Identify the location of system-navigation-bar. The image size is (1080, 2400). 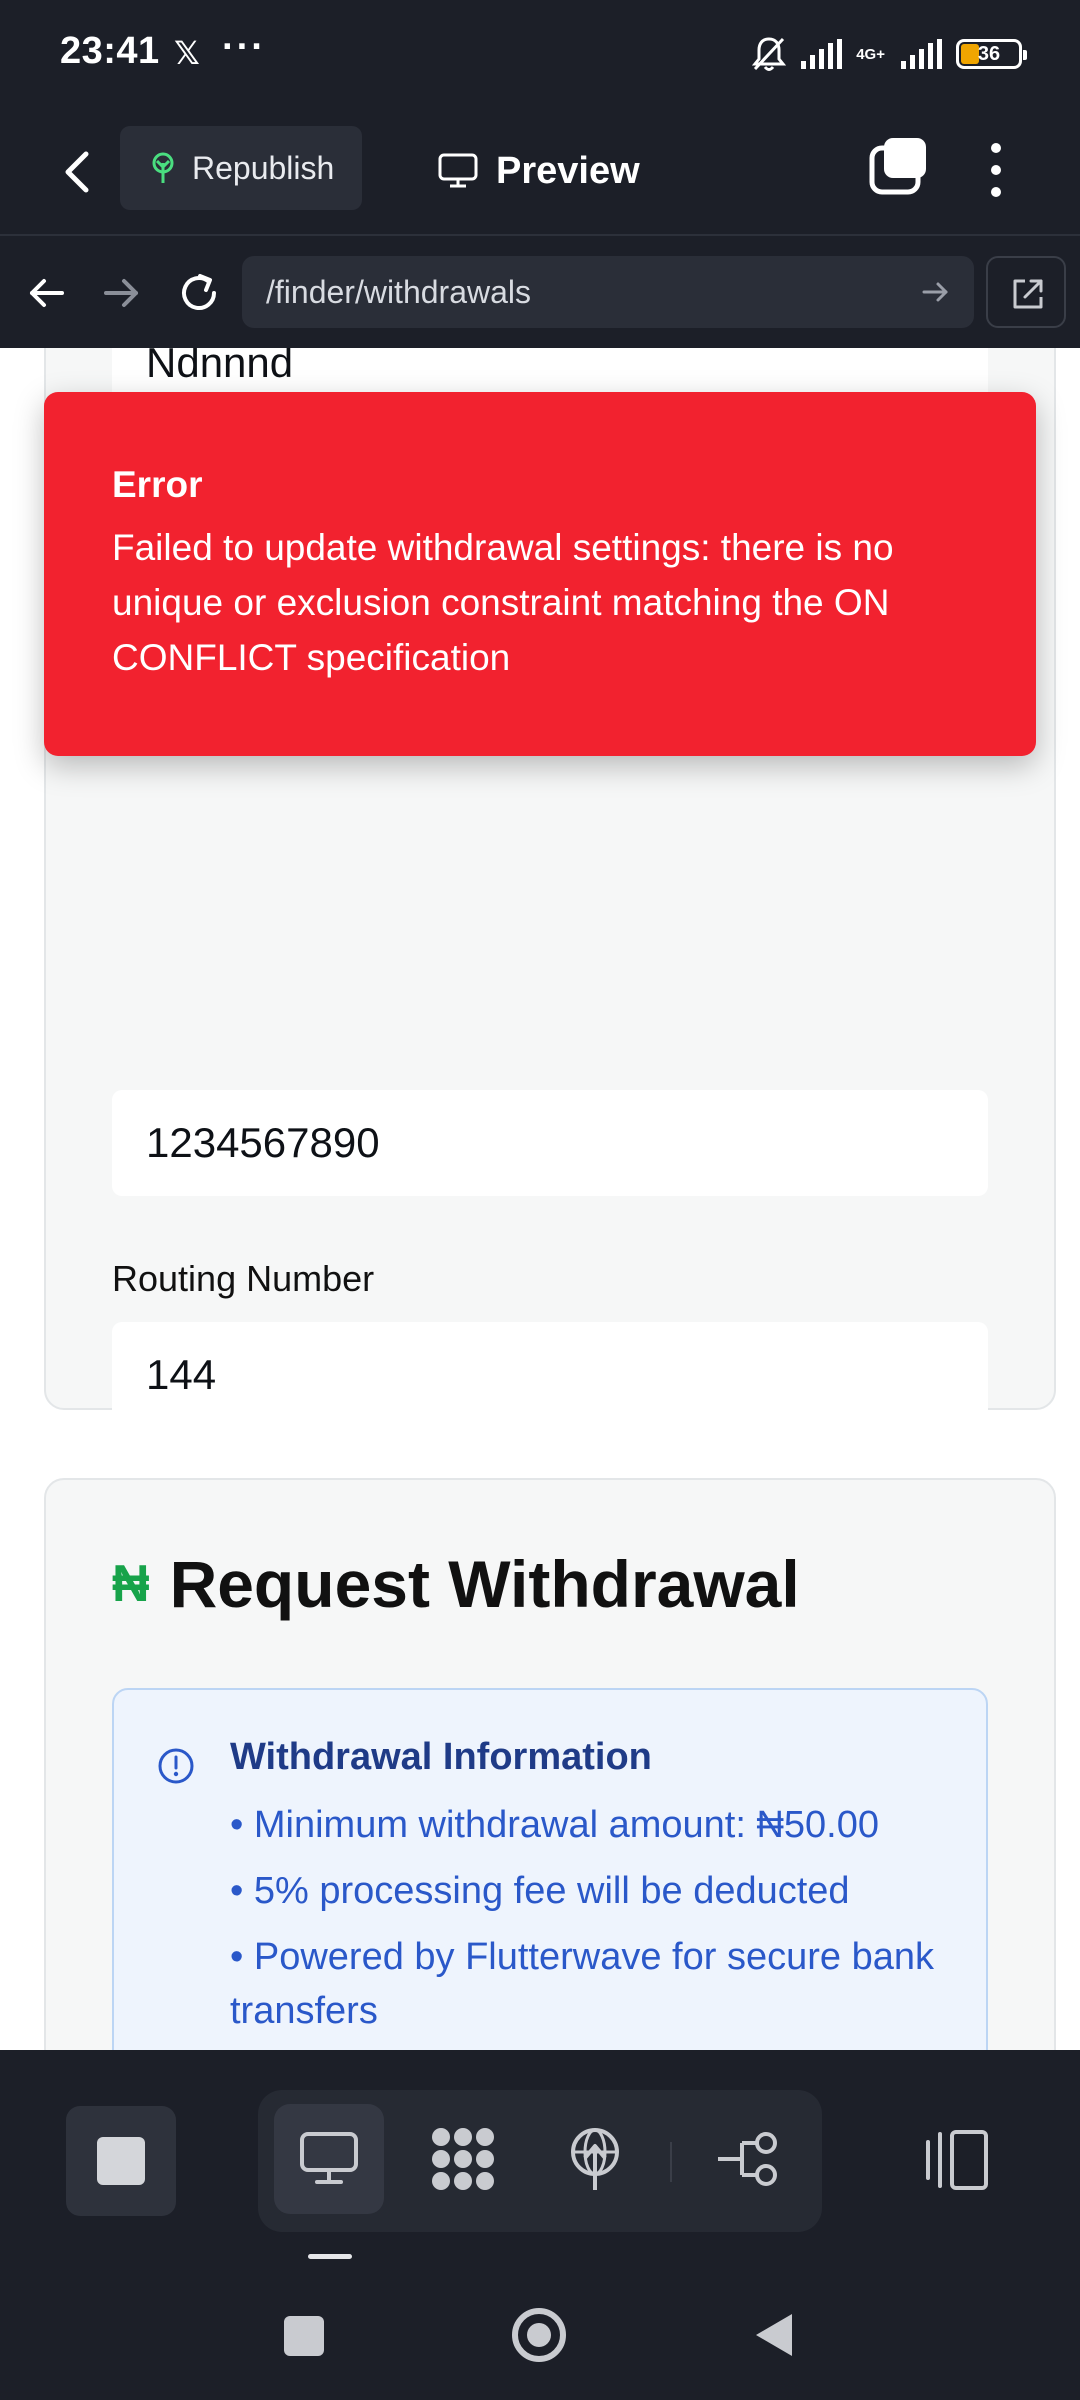
(540, 2335).